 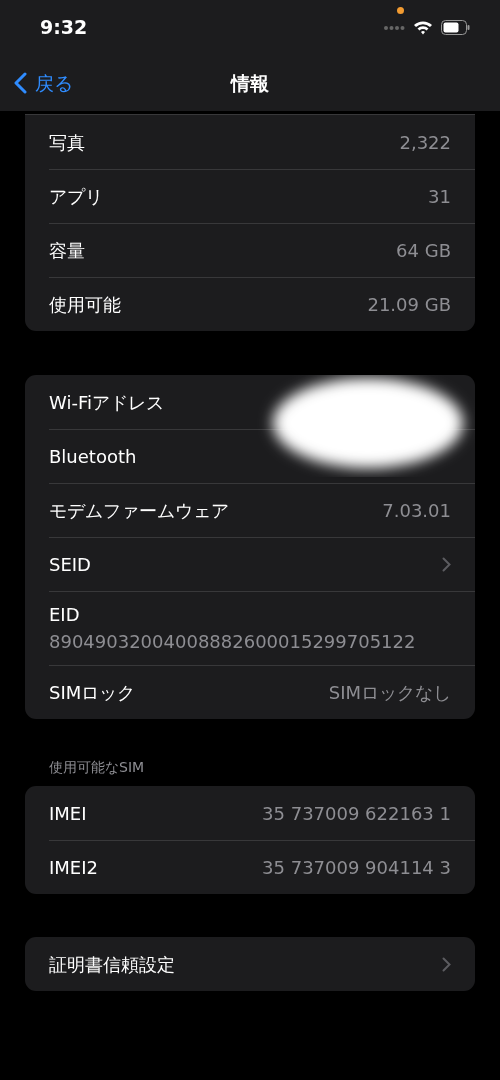 What do you see at coordinates (85, 304) in the screenshot?
I see `row-label: 使用可能` at bounding box center [85, 304].